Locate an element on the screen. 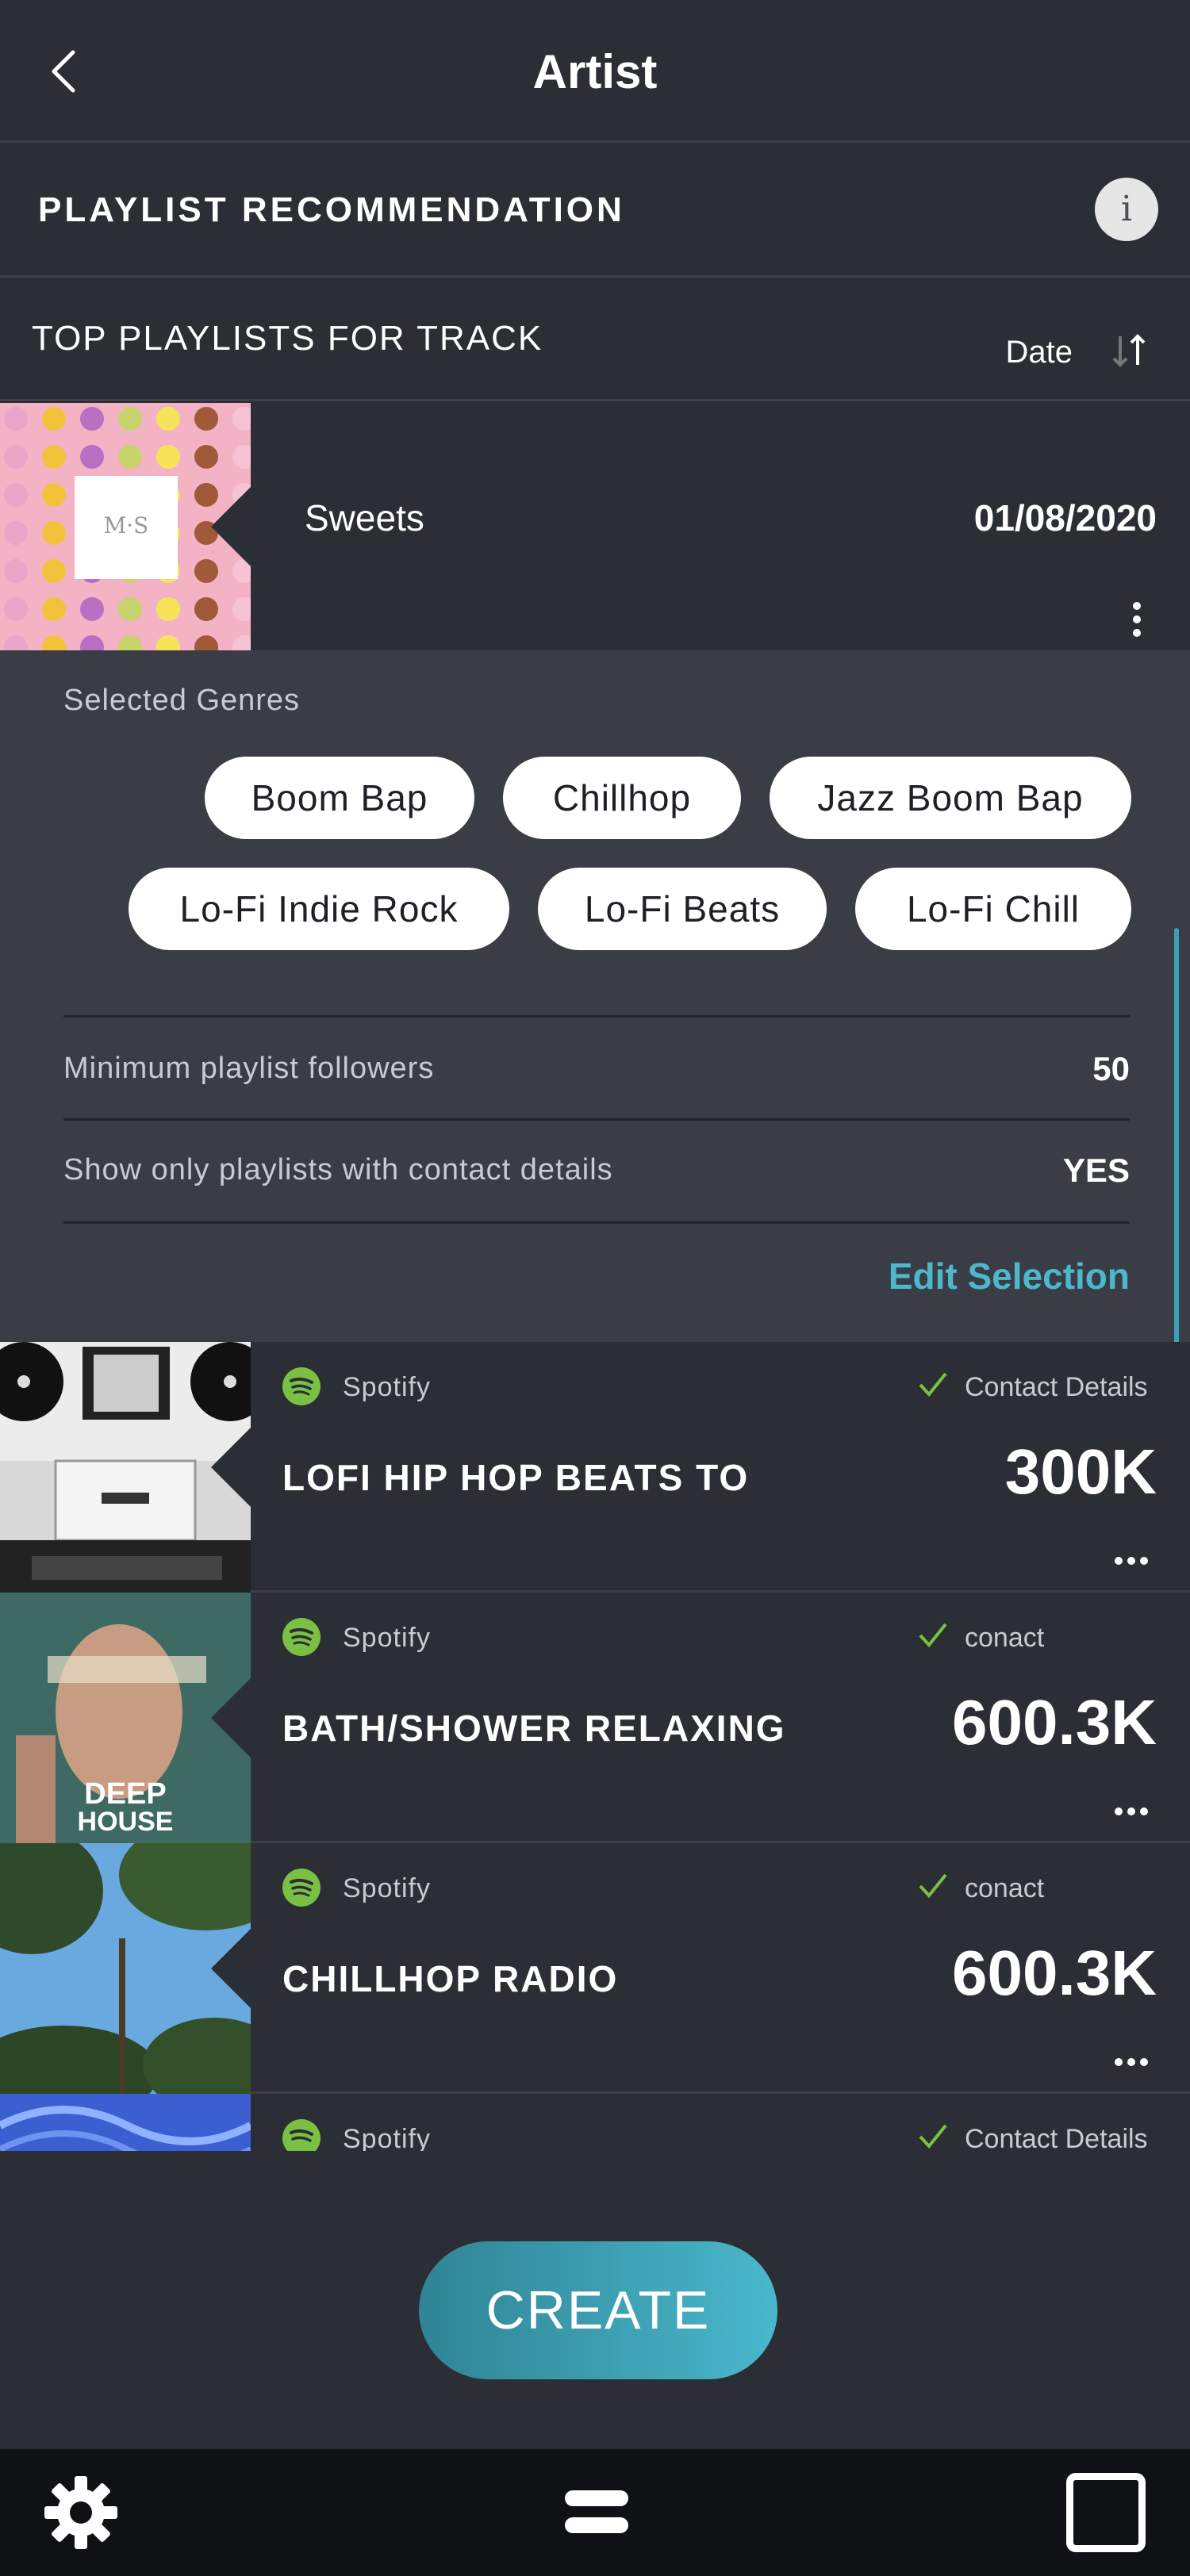 The height and width of the screenshot is (2576, 1190). recommendation-bar: PLAYLIST RECOMMENDATION i is located at coordinates (595, 210).